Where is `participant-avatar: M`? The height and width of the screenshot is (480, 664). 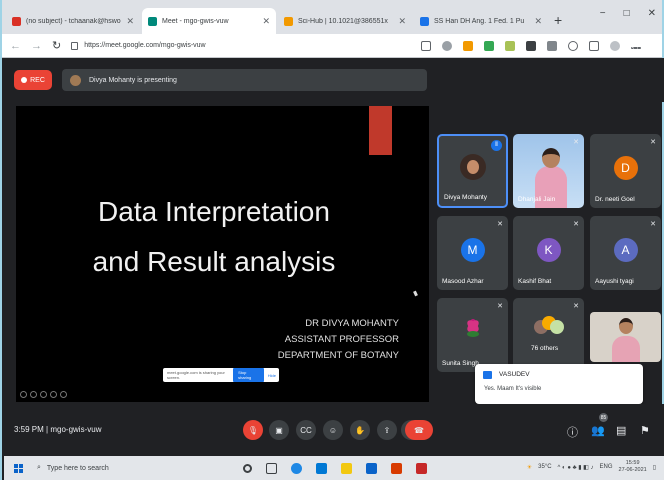 participant-avatar: M is located at coordinates (472, 250).